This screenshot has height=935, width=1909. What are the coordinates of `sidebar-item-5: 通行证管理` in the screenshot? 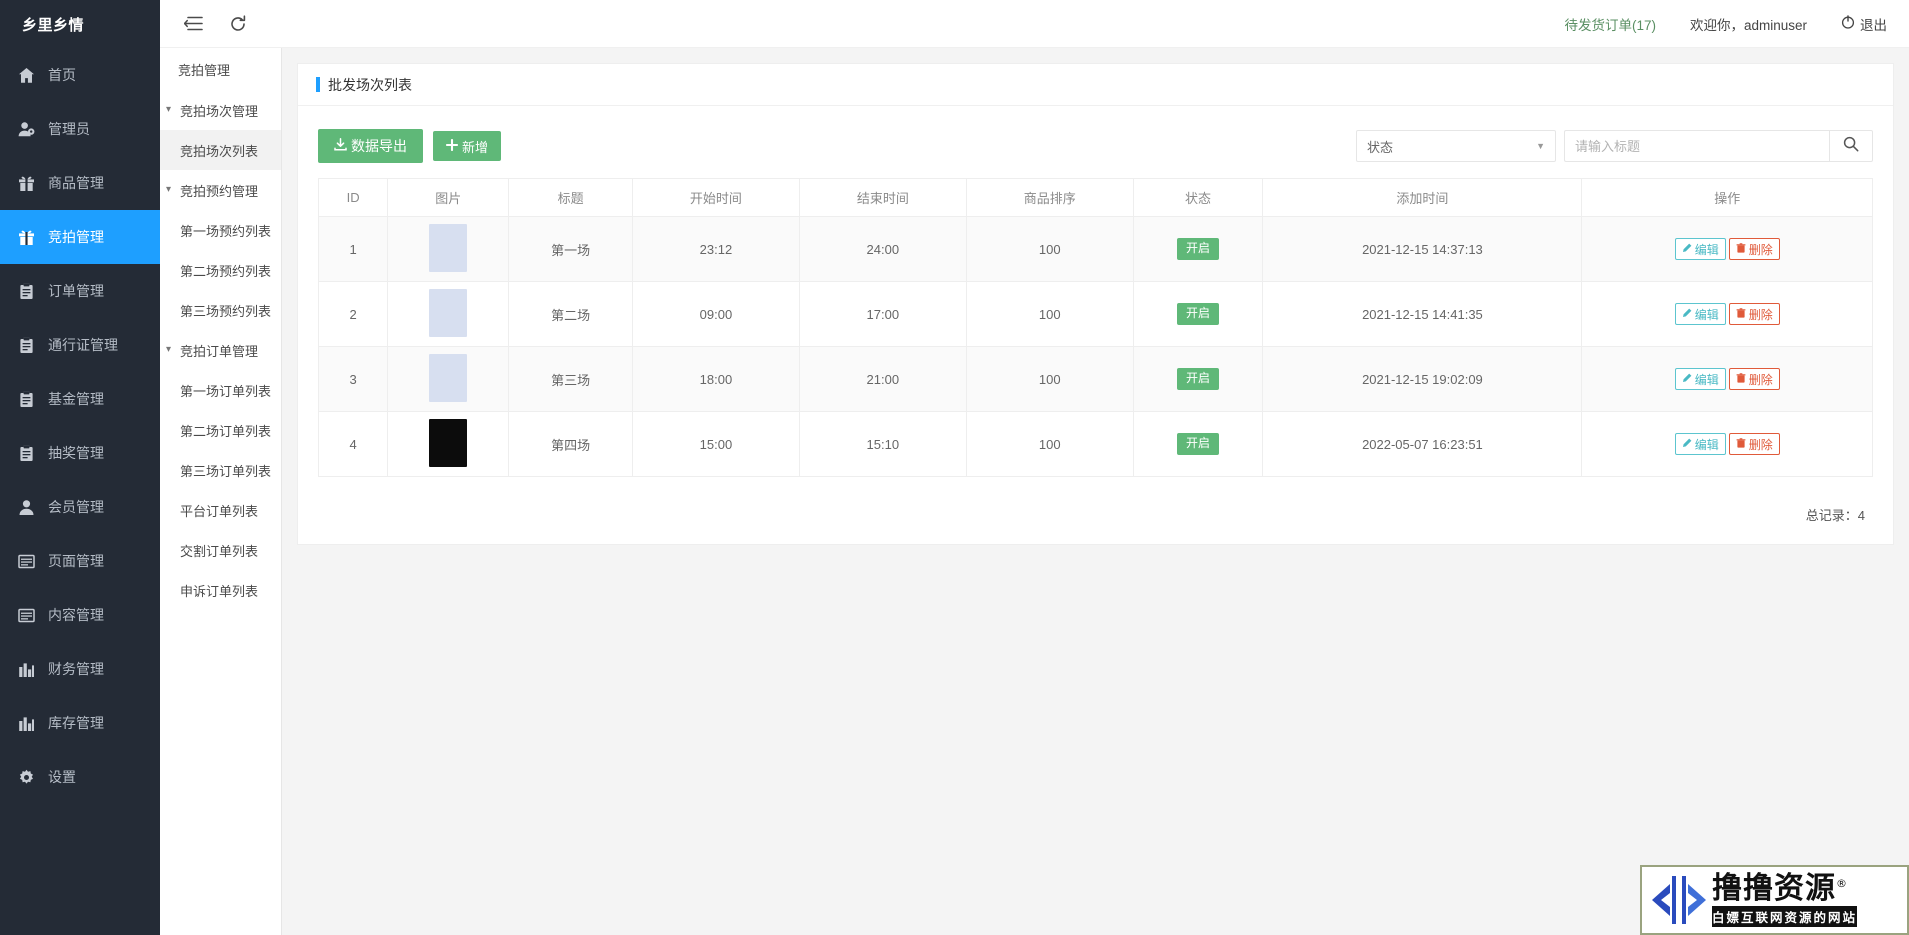 It's located at (80, 345).